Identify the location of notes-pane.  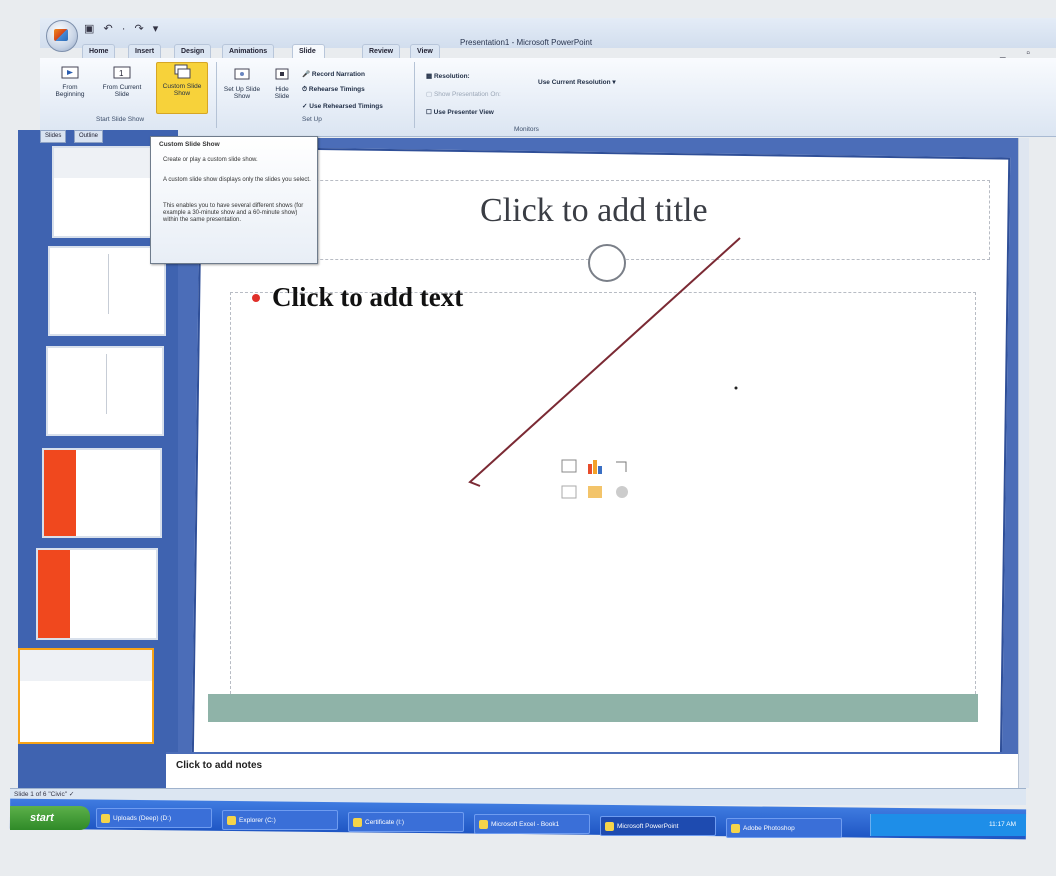
(592, 770).